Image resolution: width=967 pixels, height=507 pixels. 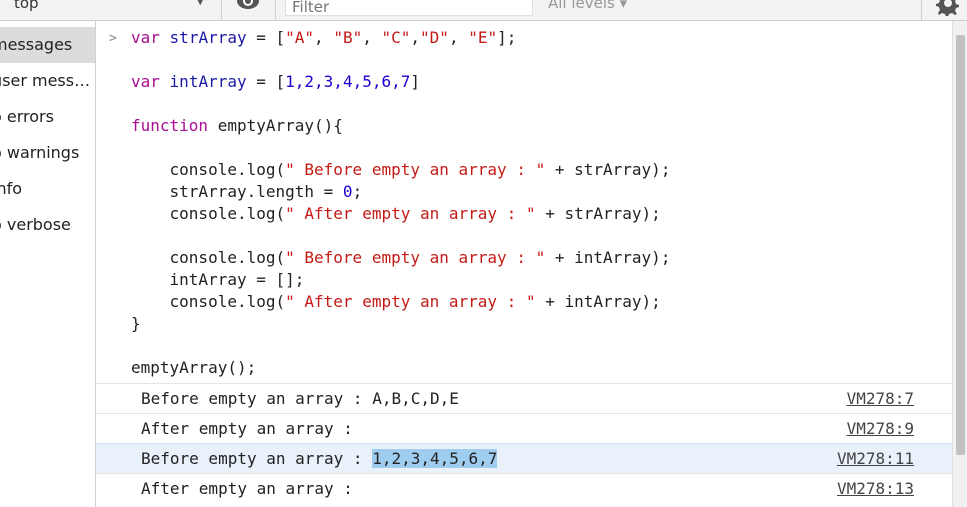 What do you see at coordinates (276, 81) in the screenshot?
I see `code-line: var intArray = [1,2,3,4,5,6,7]` at bounding box center [276, 81].